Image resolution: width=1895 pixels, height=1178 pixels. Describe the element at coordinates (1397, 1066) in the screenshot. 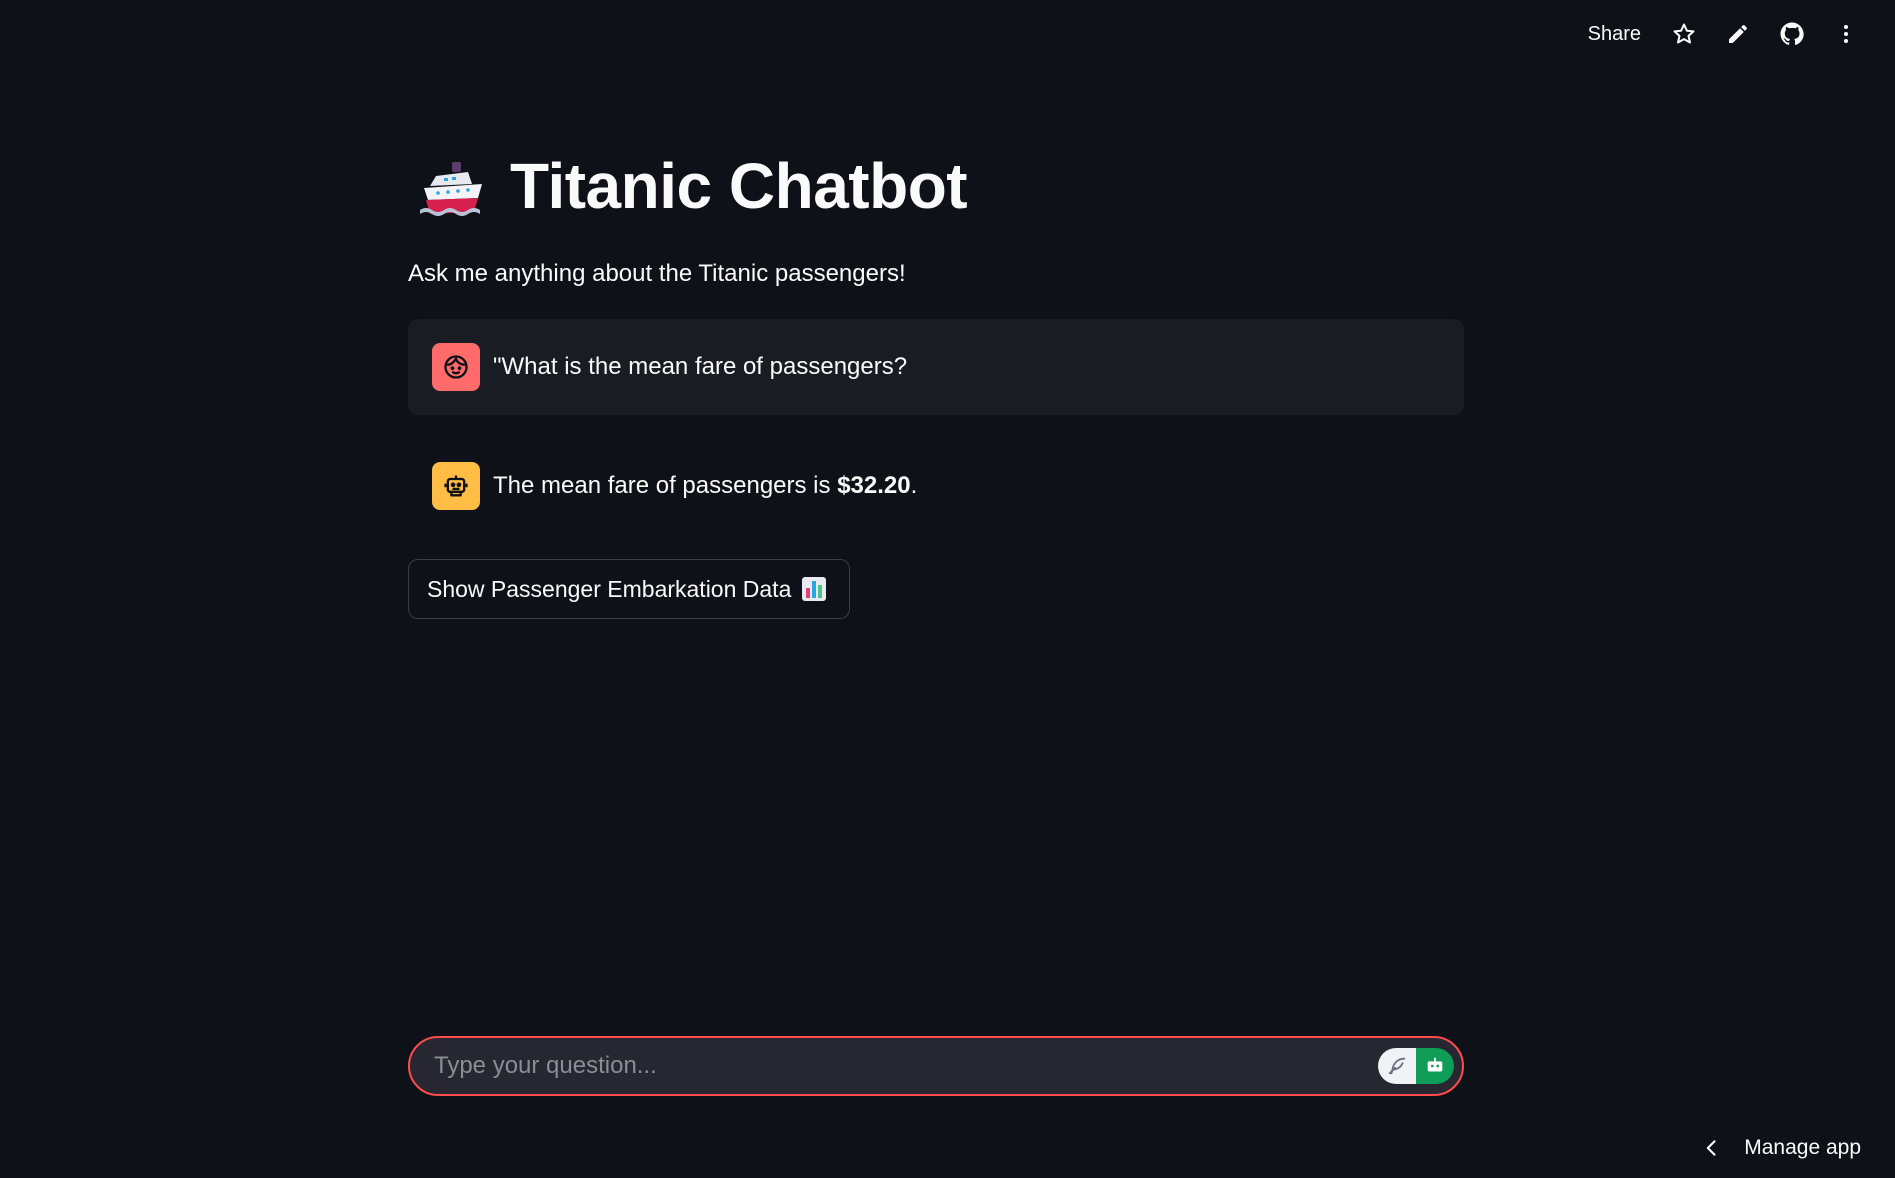

I see `feather-icon` at that location.